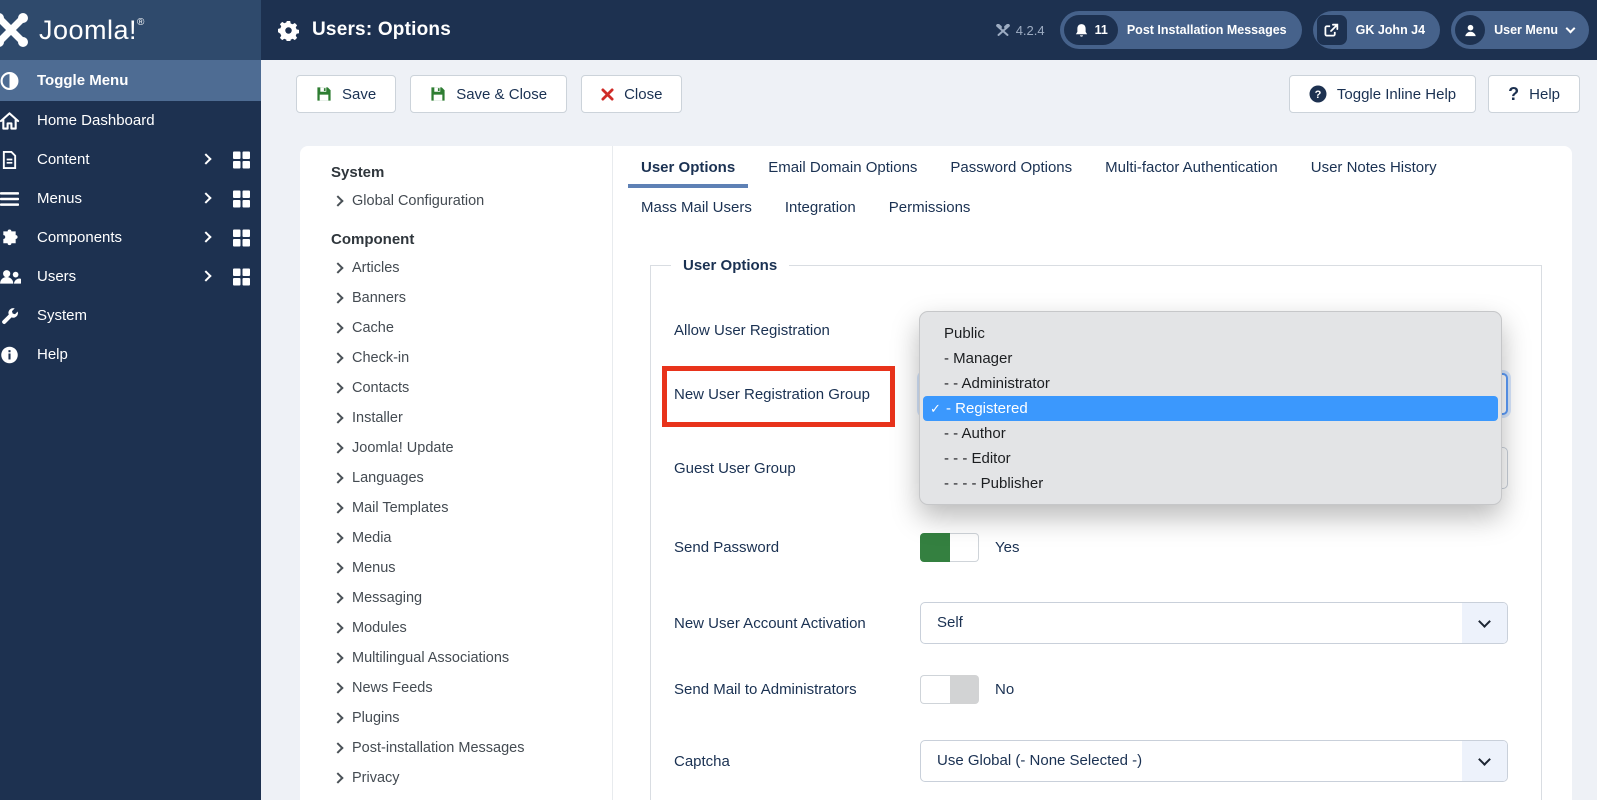  What do you see at coordinates (1214, 761) in the screenshot?
I see `captcha-select: Use Global (- None Selected -)` at bounding box center [1214, 761].